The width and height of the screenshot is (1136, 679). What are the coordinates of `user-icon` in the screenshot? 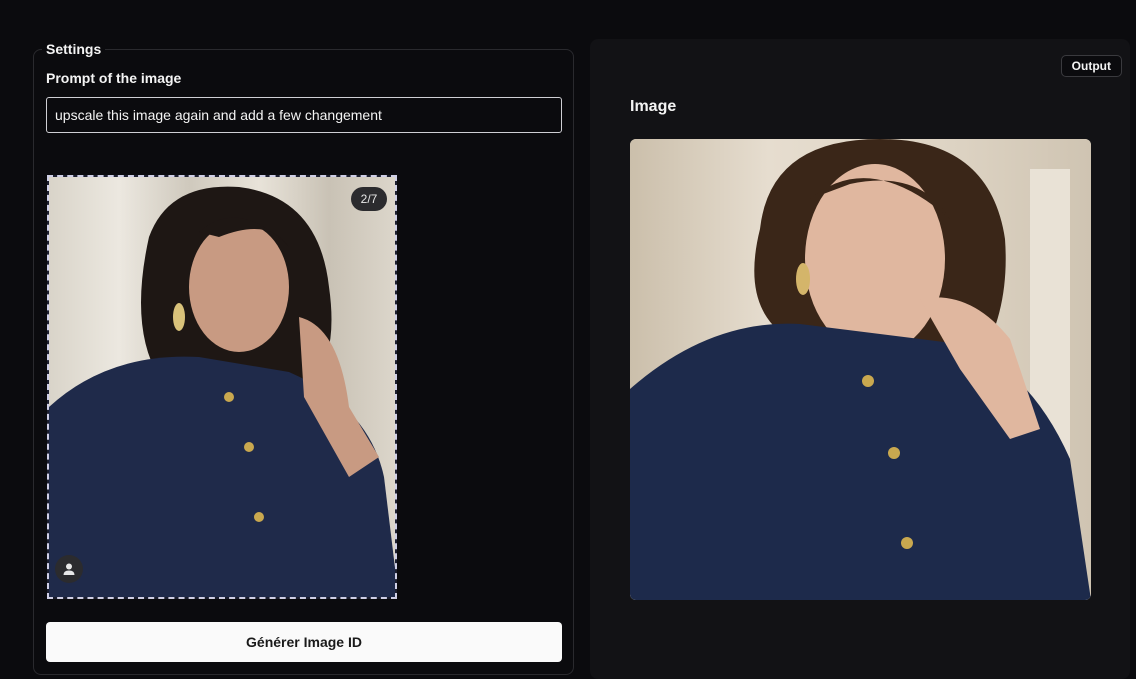 It's located at (69, 569).